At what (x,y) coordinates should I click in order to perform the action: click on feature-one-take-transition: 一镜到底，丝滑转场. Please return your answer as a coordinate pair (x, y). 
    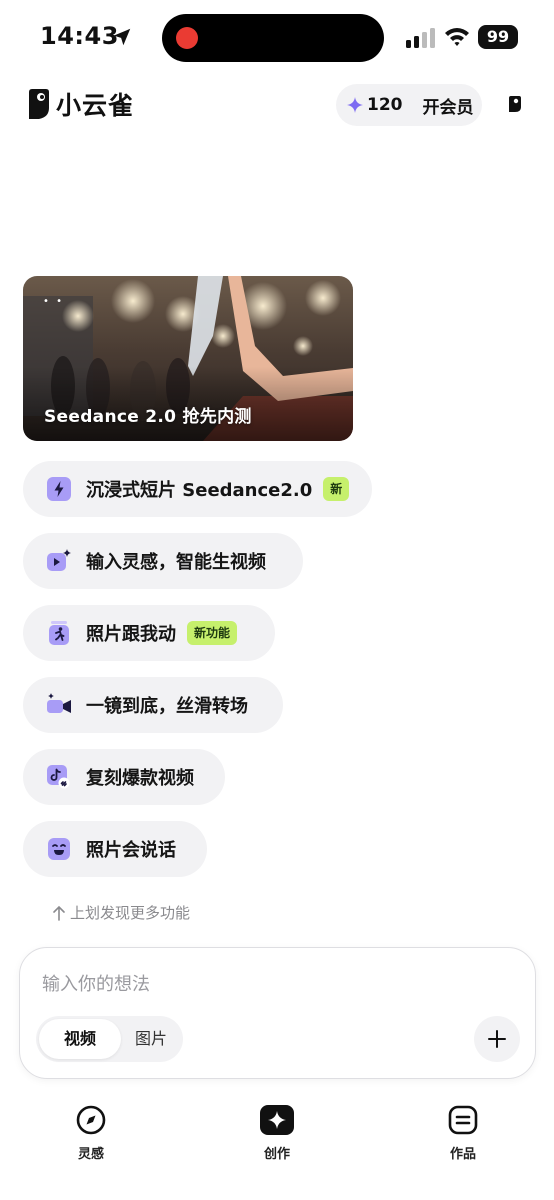
    Looking at the image, I should click on (153, 705).